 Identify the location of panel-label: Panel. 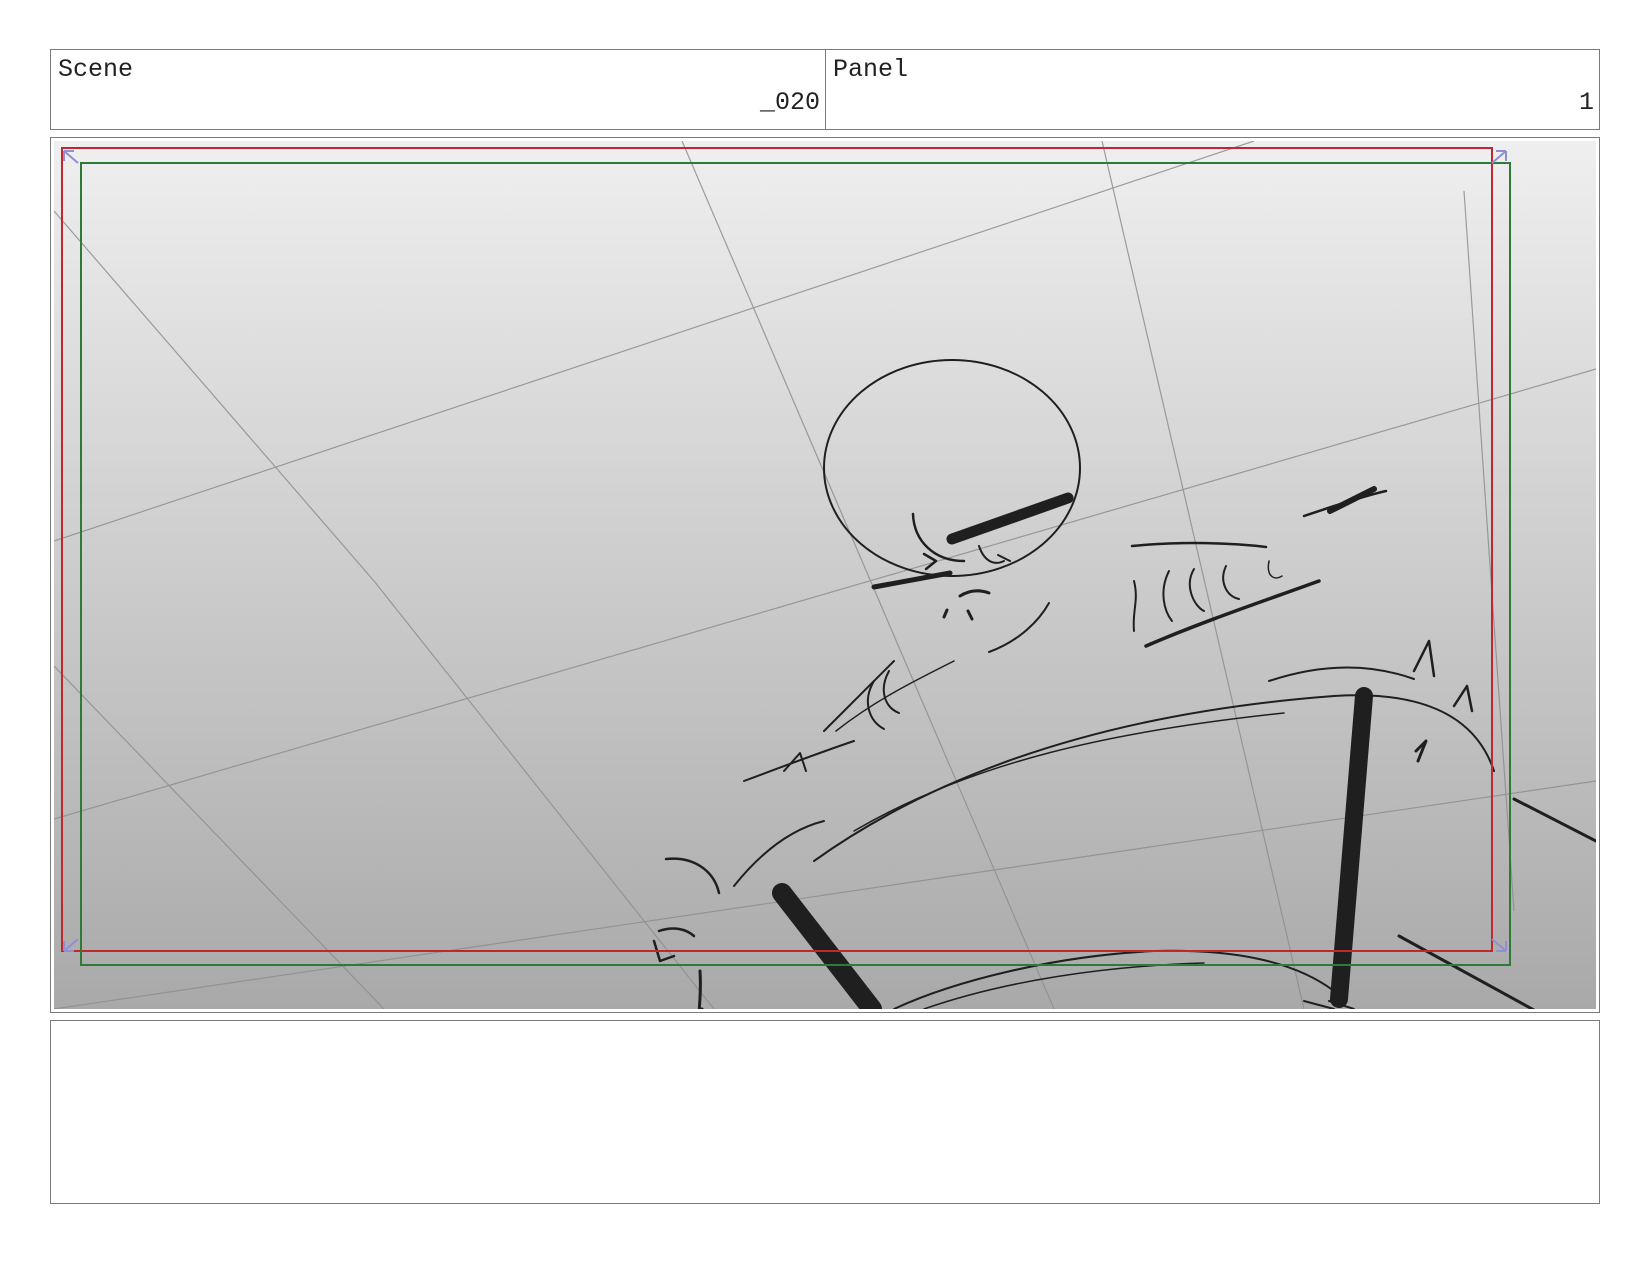
(871, 69).